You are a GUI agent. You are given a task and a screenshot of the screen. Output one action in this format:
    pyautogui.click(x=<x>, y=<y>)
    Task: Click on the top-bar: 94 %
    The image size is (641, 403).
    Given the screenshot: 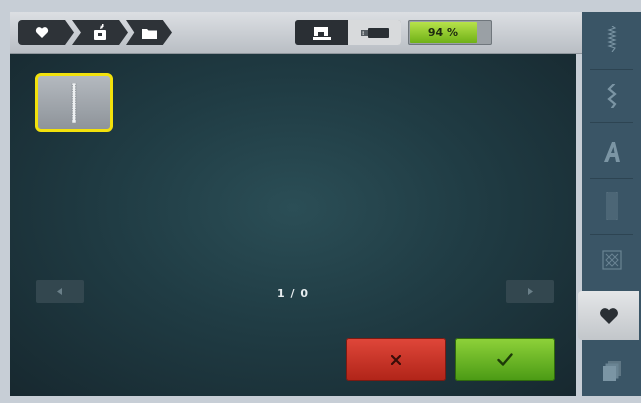 What is the action you would take?
    pyautogui.click(x=296, y=33)
    